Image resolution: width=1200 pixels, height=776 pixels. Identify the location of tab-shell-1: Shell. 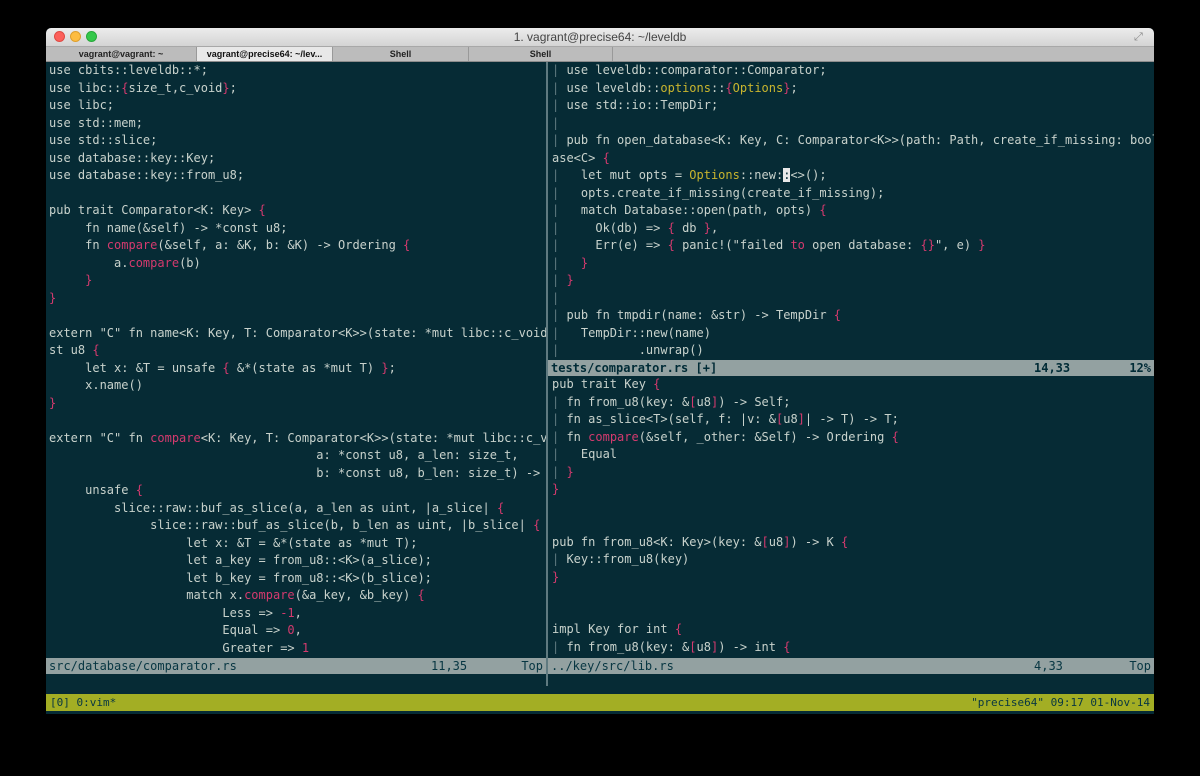
(401, 54).